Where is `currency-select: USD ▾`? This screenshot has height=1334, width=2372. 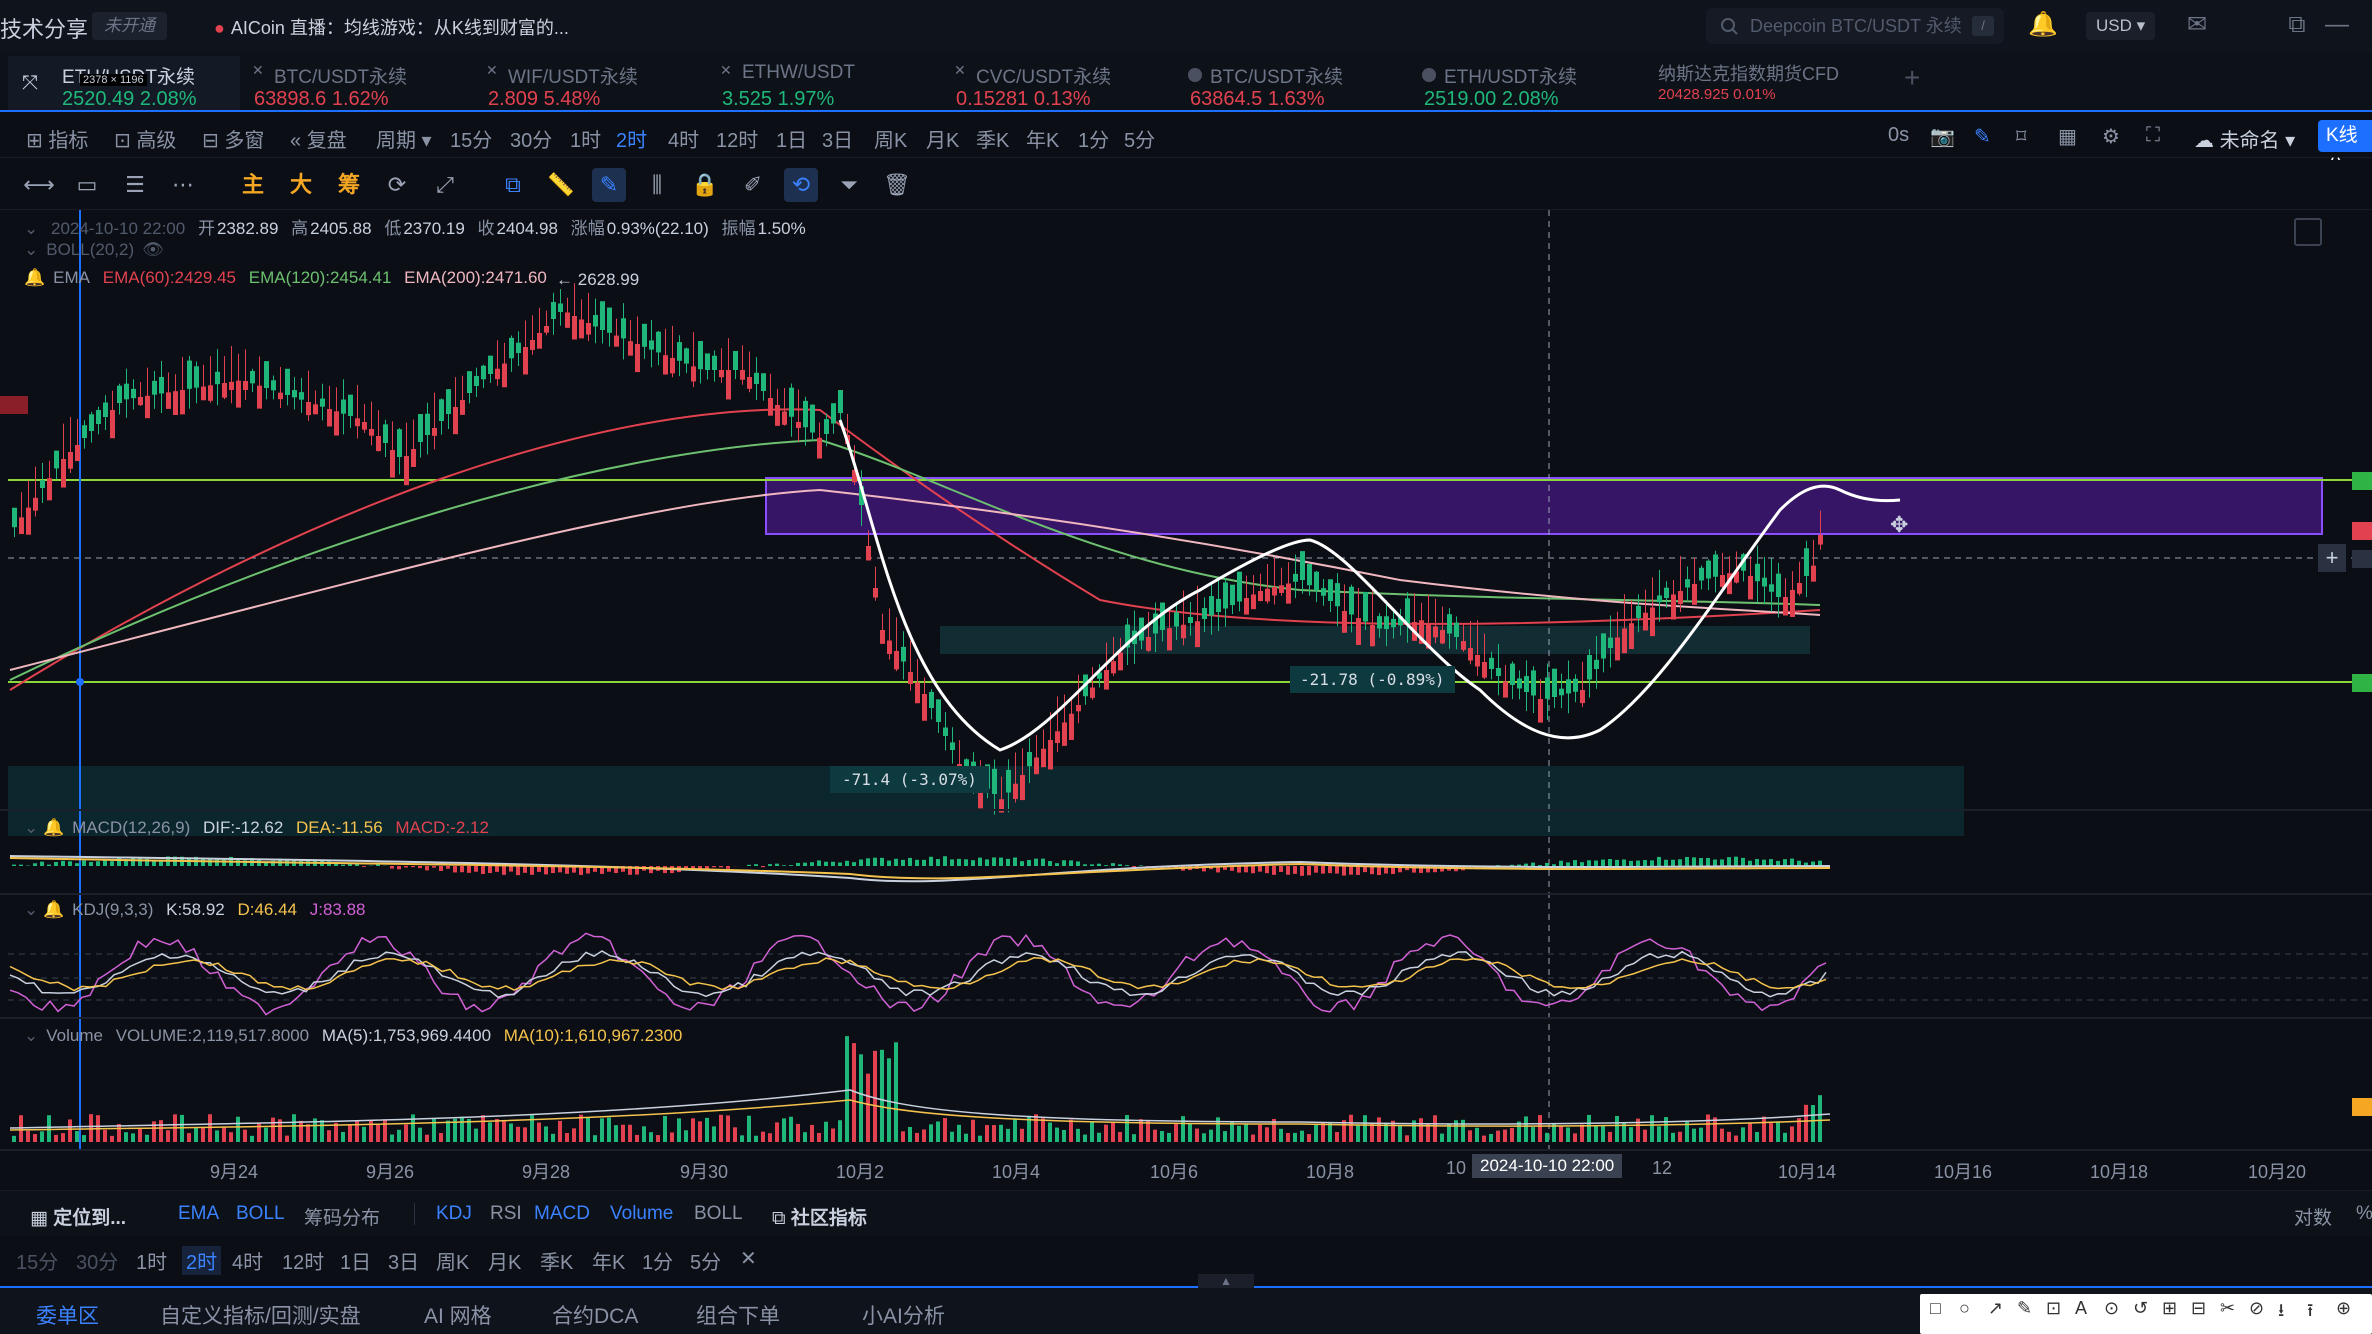
currency-select: USD ▾ is located at coordinates (2121, 26).